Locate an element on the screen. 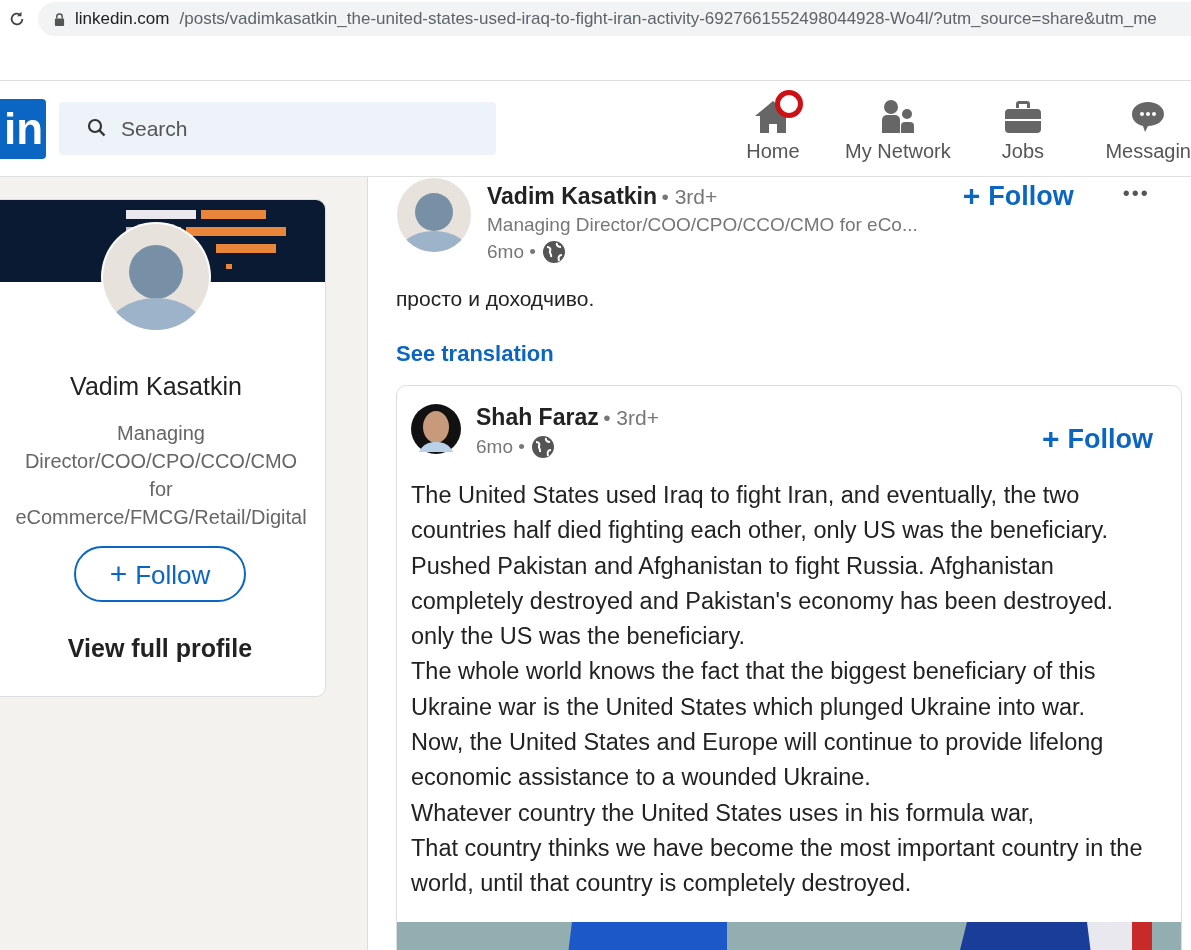 This screenshot has height=950, width=1191. post-paragraph: Pushed Pakistan and Afghanistan to fight Russia. Afghanistan completely destroyed and Pakistan's economy has been destroyed. only the US was the beneficiary. is located at coordinates (763, 601).